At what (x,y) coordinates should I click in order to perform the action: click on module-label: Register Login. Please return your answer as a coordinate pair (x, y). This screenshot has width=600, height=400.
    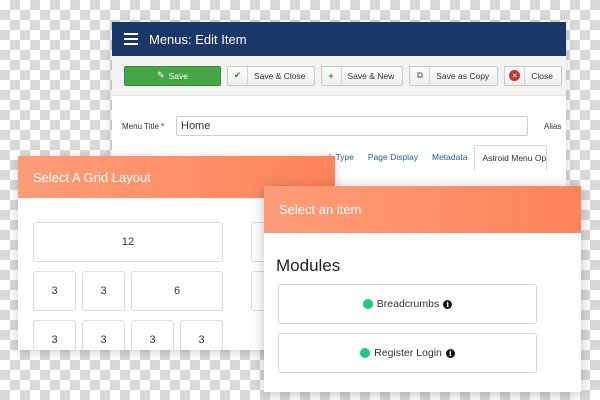
    Looking at the image, I should click on (408, 353).